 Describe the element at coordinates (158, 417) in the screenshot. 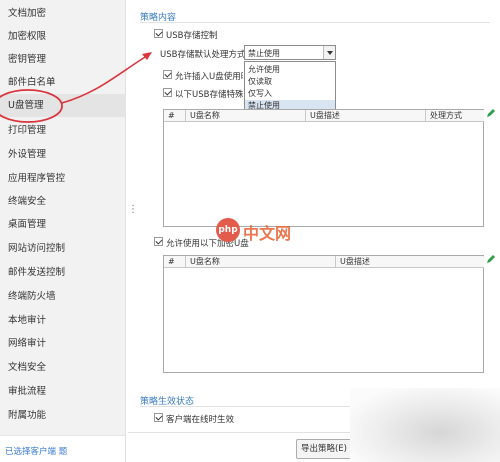

I see `client-offline-checkbox` at that location.